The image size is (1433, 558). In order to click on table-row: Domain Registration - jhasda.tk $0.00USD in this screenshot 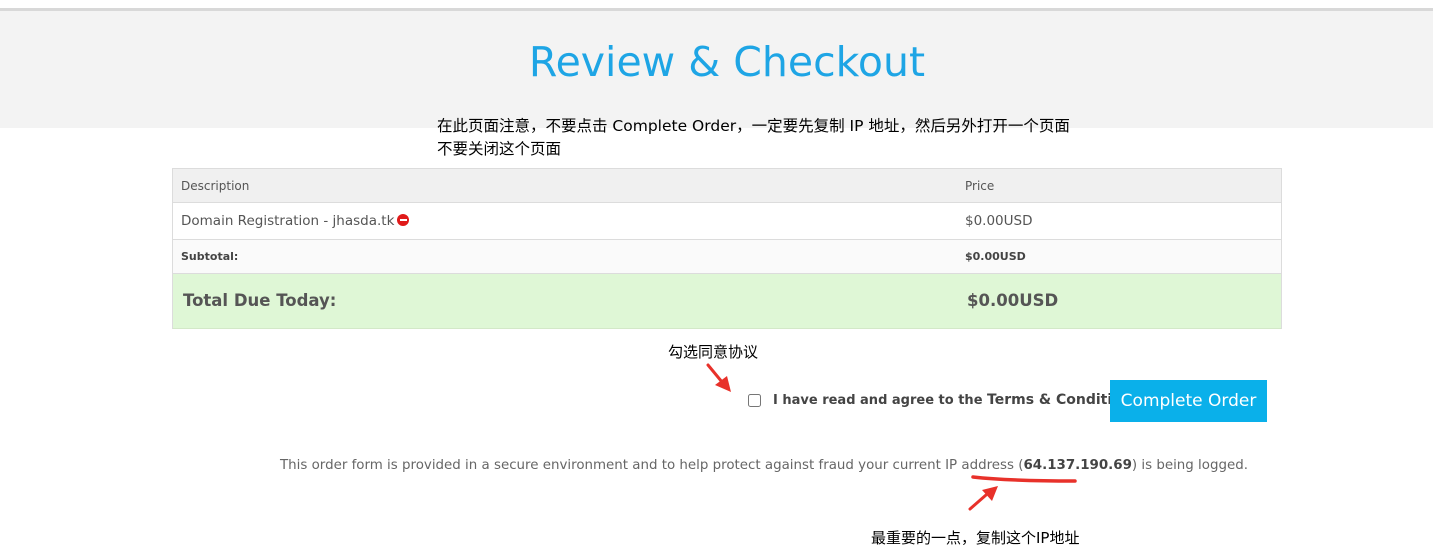, I will do `click(727, 221)`.